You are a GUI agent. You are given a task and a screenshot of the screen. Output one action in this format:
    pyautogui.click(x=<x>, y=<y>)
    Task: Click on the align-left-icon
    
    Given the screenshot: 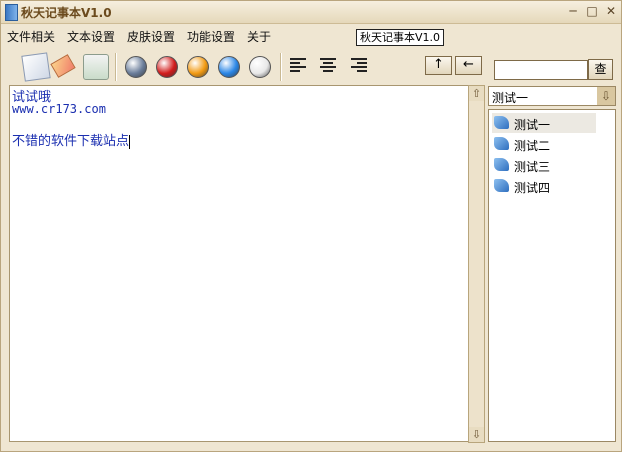 What is the action you would take?
    pyautogui.click(x=298, y=65)
    